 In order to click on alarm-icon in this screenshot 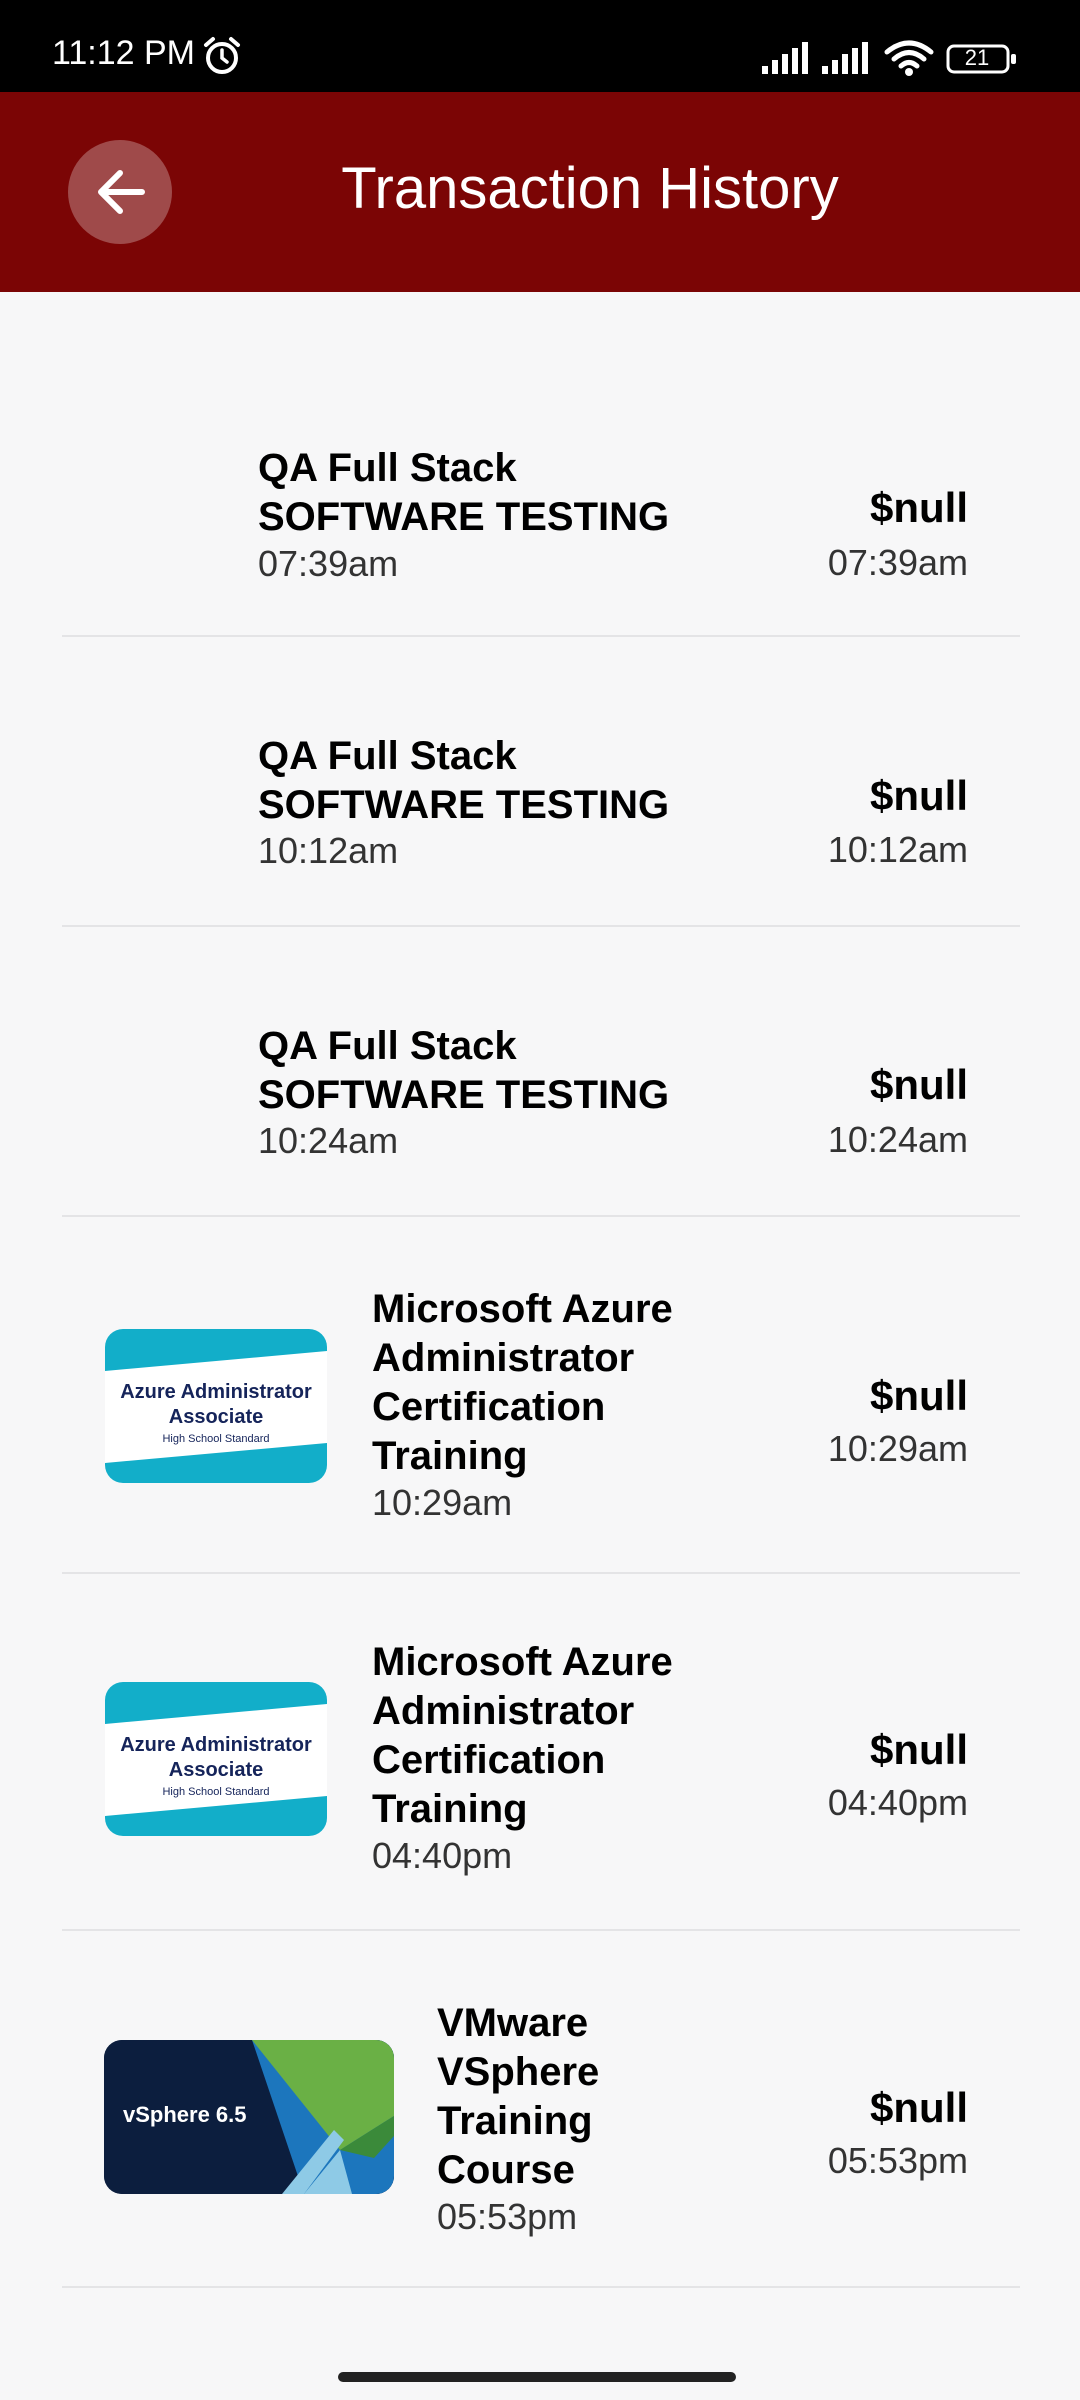, I will do `click(222, 55)`.